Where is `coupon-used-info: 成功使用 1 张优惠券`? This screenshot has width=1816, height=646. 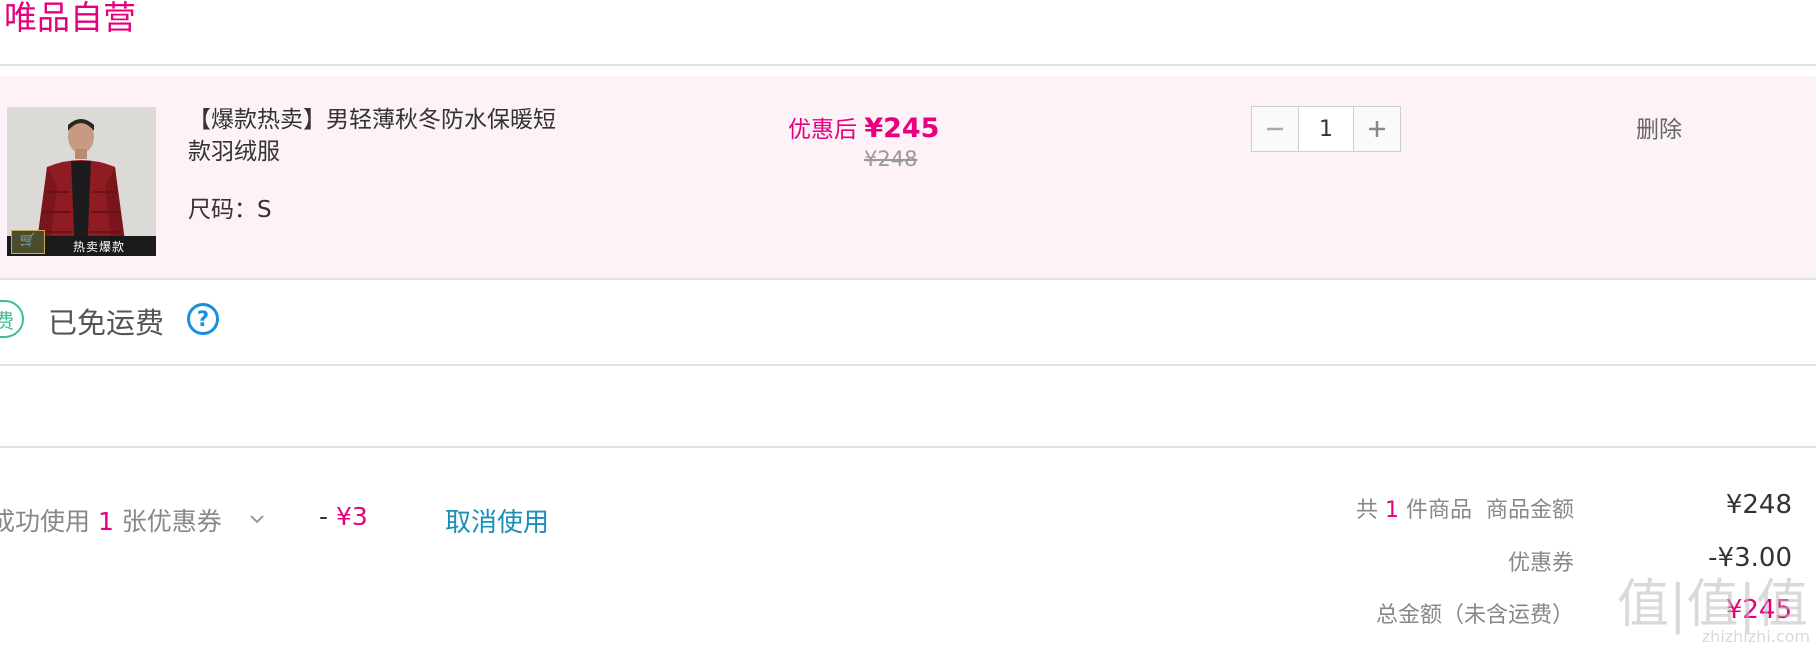
coupon-used-info: 成功使用 1 张优惠券 is located at coordinates (111, 520).